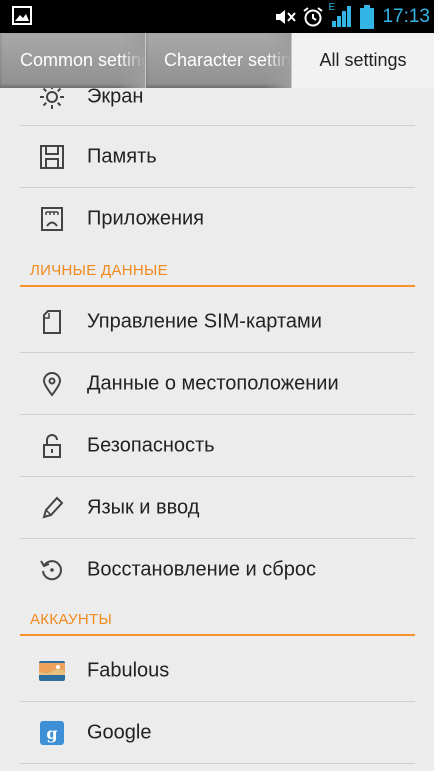 This screenshot has width=434, height=771. Describe the element at coordinates (204, 321) in the screenshot. I see `settings-item-label: Управление SIM-картами` at that location.